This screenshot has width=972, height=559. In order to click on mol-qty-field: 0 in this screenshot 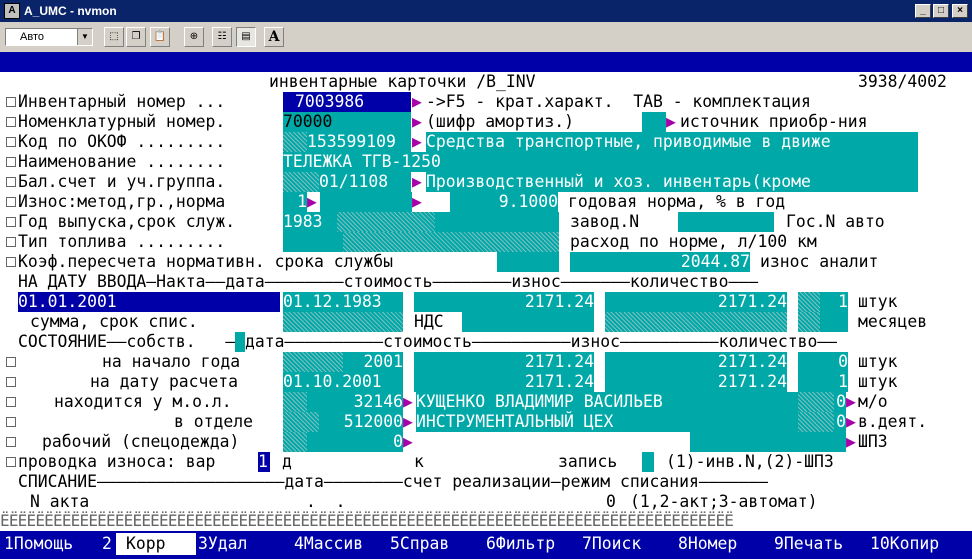, I will do `click(840, 402)`.